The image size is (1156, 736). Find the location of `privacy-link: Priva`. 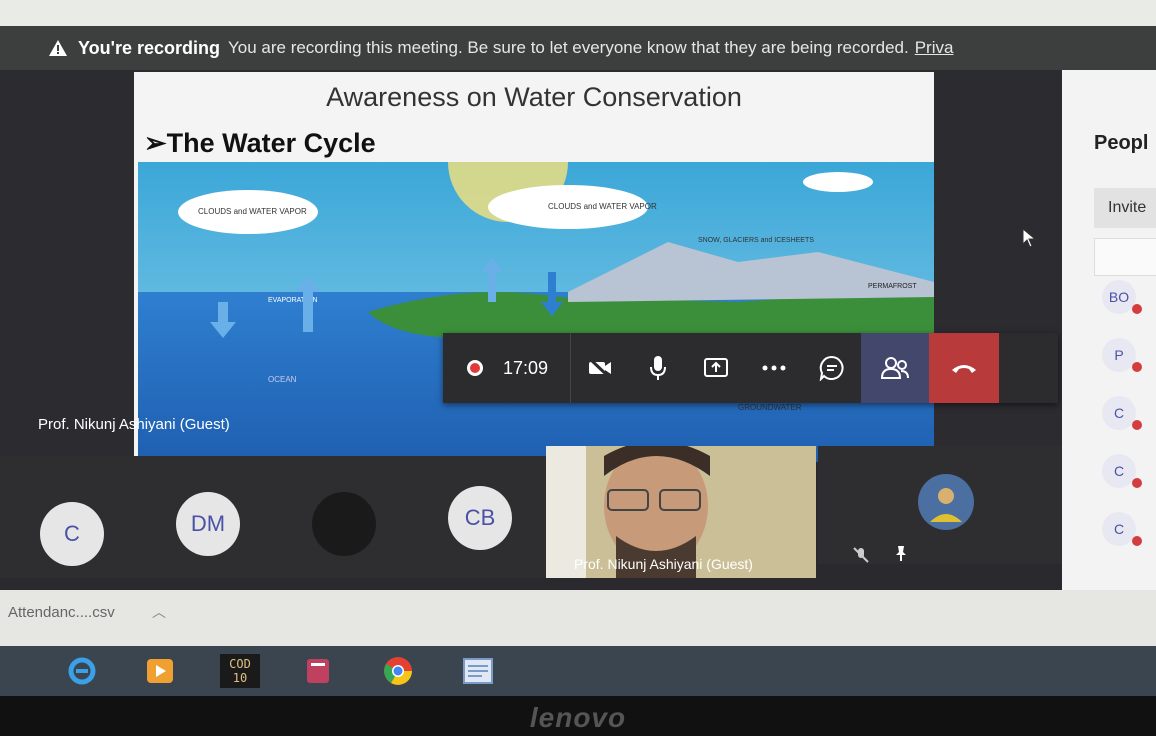

privacy-link: Priva is located at coordinates (934, 48).